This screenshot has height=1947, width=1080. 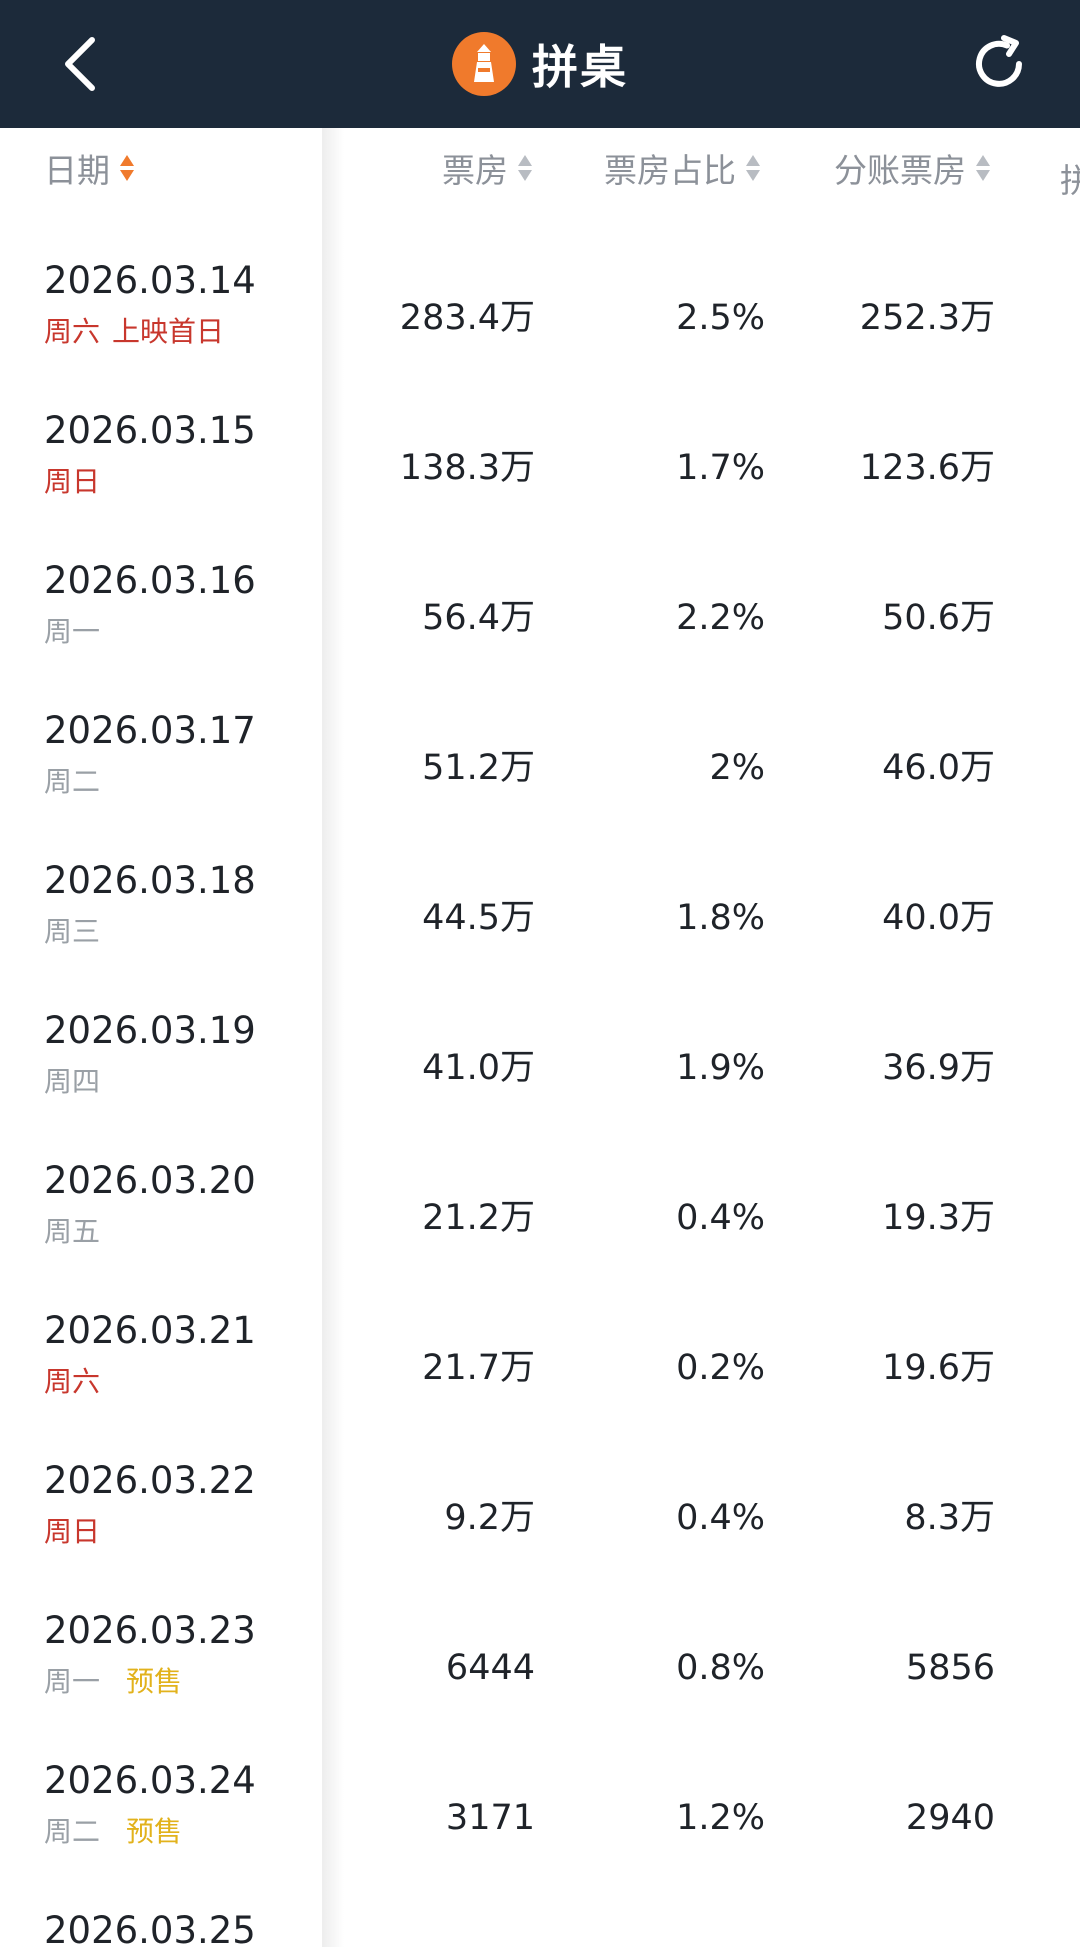 I want to click on date-text: 2026.03.14, so click(x=150, y=280).